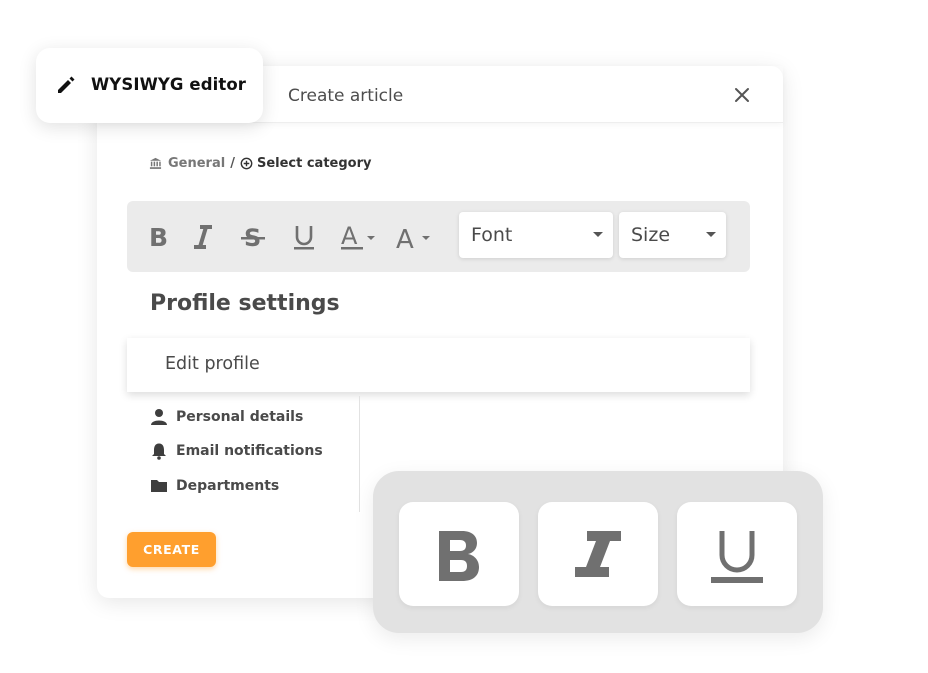 The image size is (928, 673). Describe the element at coordinates (240, 417) in the screenshot. I see `menu-label: Personal details` at that location.